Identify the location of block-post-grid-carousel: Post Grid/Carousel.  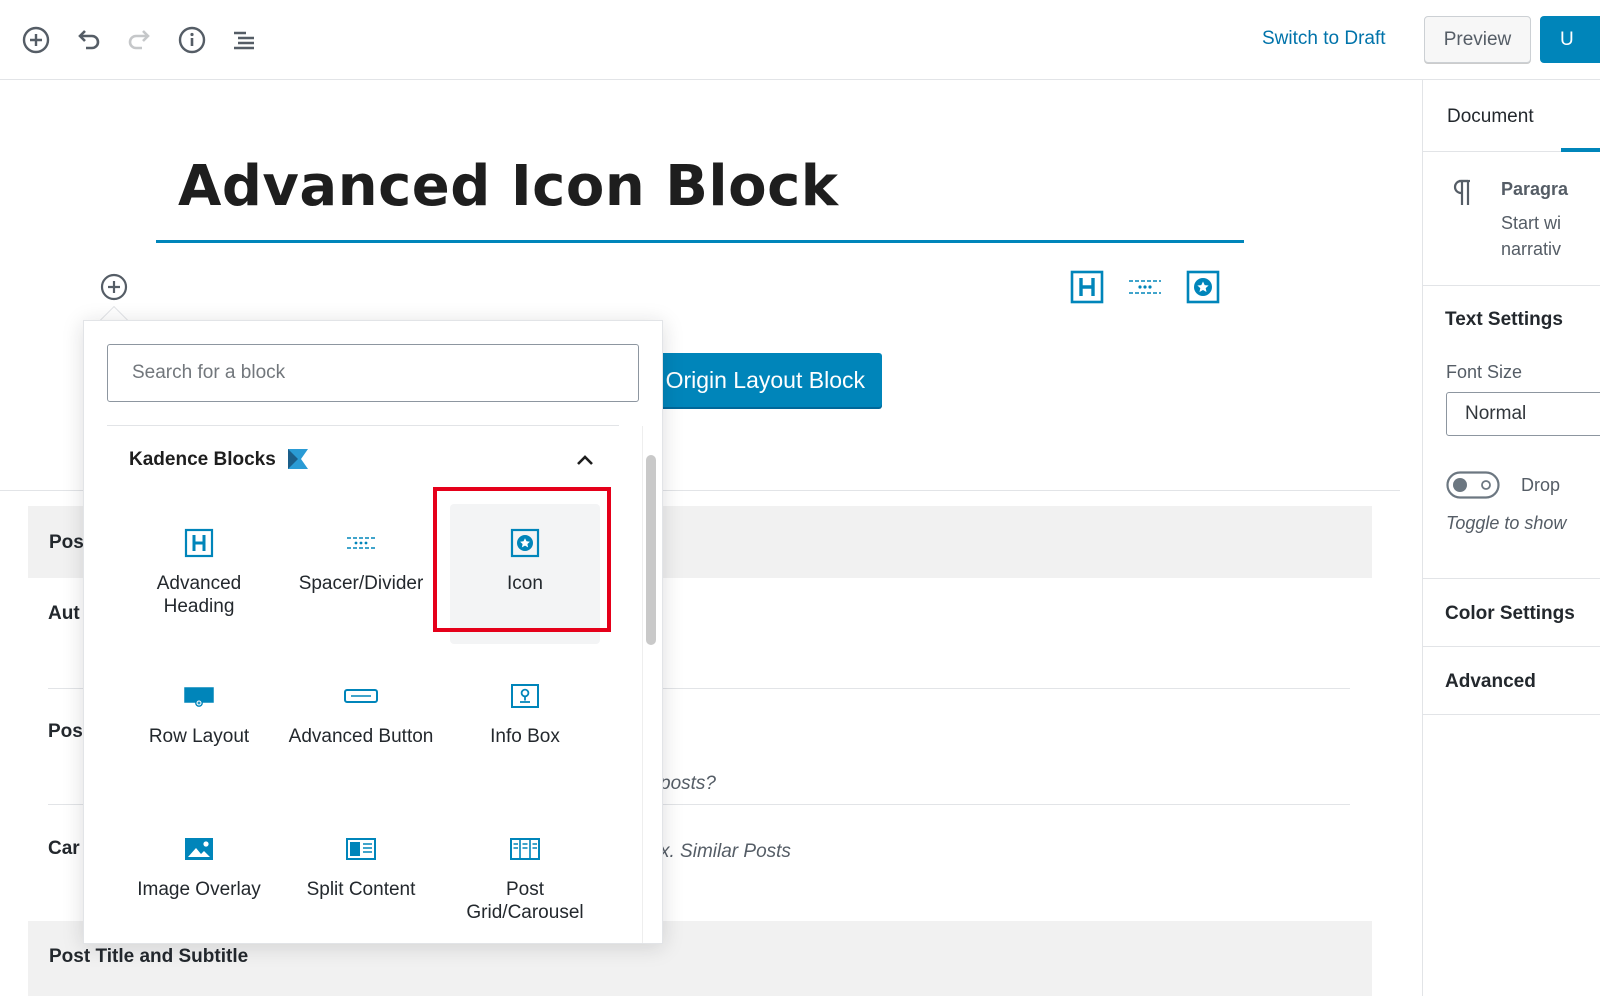
(525, 876).